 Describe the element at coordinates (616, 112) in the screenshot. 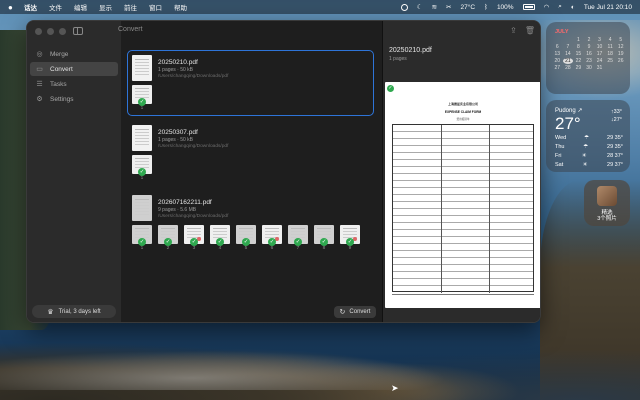

I see `weather-high: ↑33°` at that location.